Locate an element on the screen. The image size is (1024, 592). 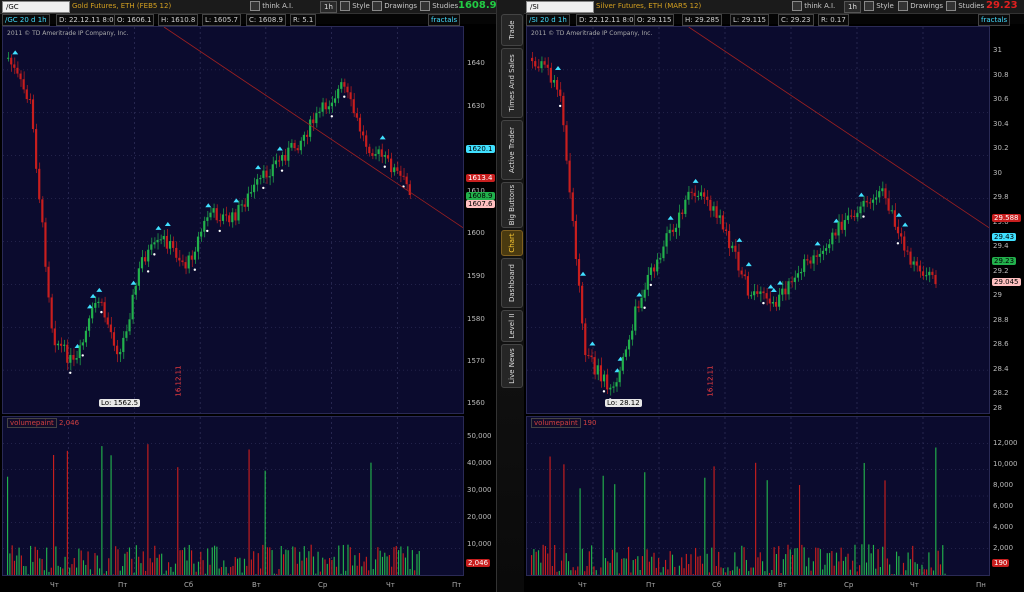
tab-label: Level II is located at coordinates (512, 326).